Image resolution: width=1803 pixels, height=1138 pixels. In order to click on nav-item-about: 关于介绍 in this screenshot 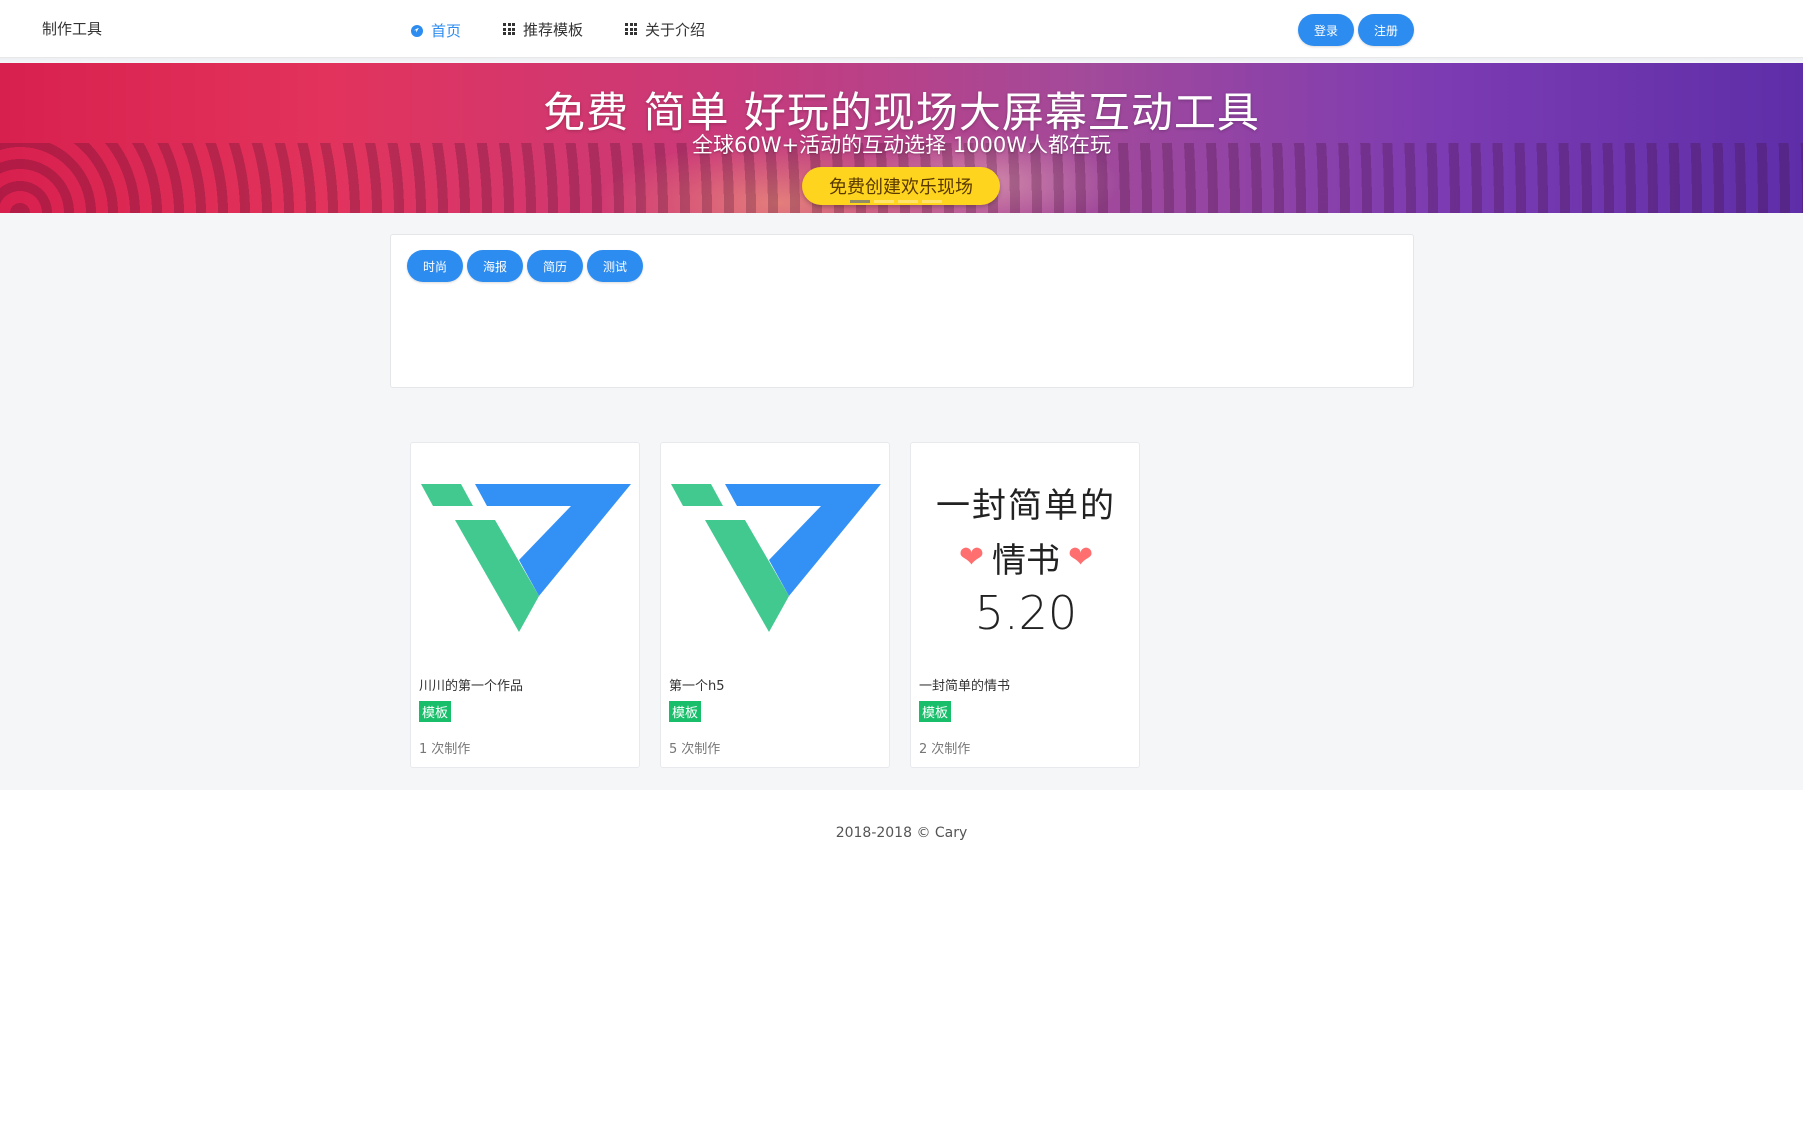, I will do `click(665, 29)`.